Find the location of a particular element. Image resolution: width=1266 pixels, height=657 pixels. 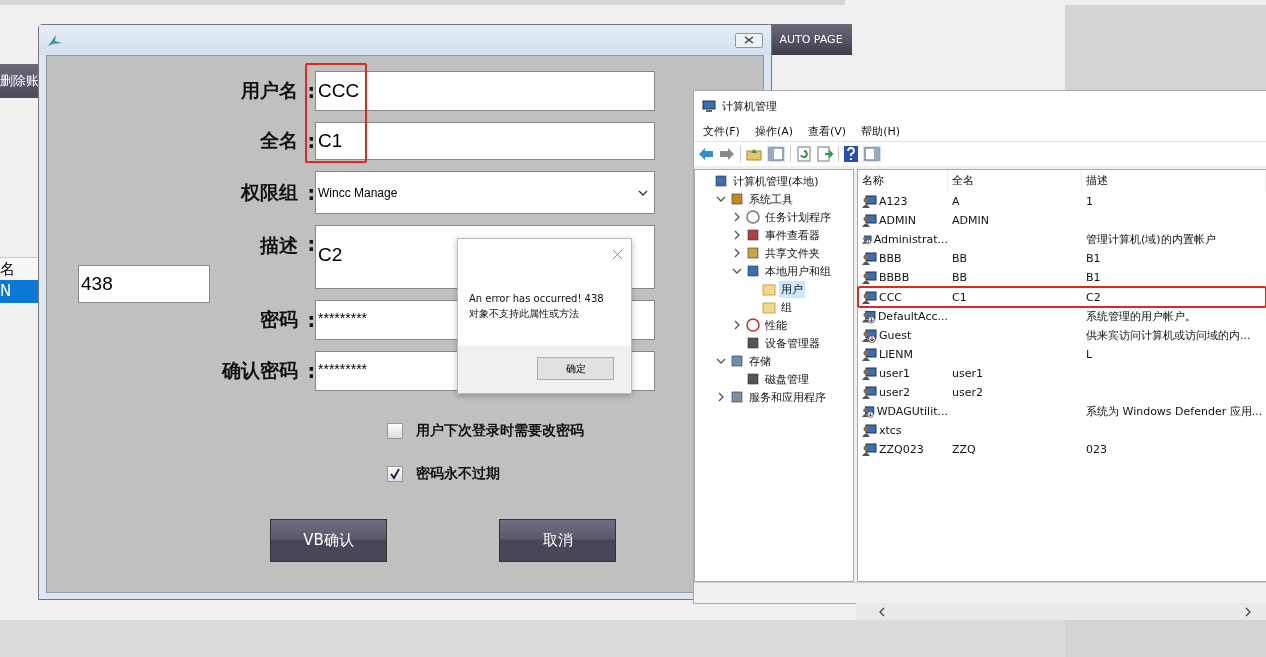

field-label: 描述 is located at coordinates (279, 245).